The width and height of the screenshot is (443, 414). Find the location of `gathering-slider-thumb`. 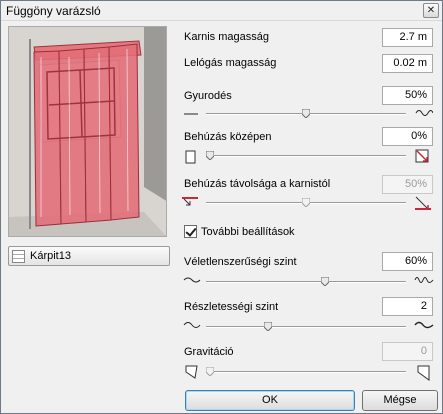

gathering-slider-thumb is located at coordinates (306, 113).